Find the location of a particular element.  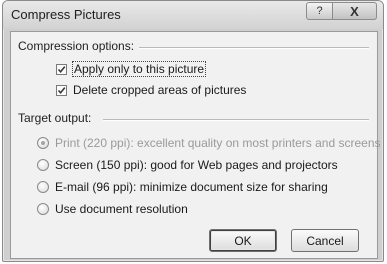

ok-button: OK is located at coordinates (243, 240).